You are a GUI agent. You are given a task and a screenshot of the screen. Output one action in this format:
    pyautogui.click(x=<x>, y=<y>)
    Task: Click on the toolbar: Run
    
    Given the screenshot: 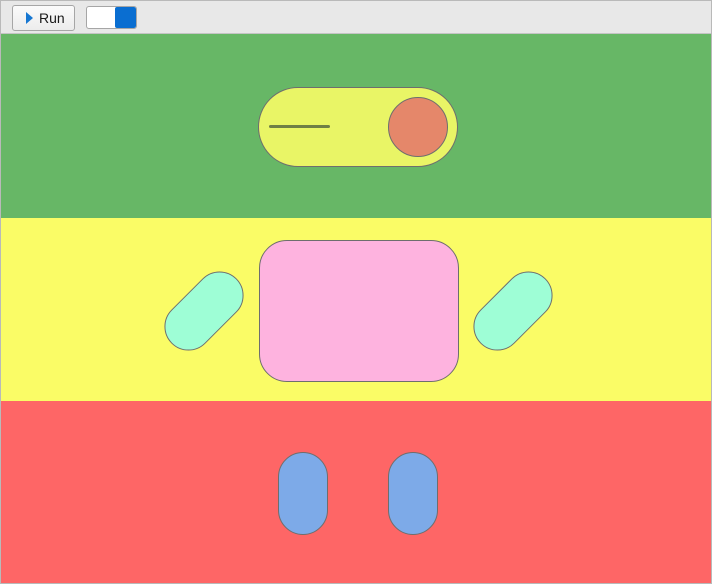 What is the action you would take?
    pyautogui.click(x=356, y=17)
    